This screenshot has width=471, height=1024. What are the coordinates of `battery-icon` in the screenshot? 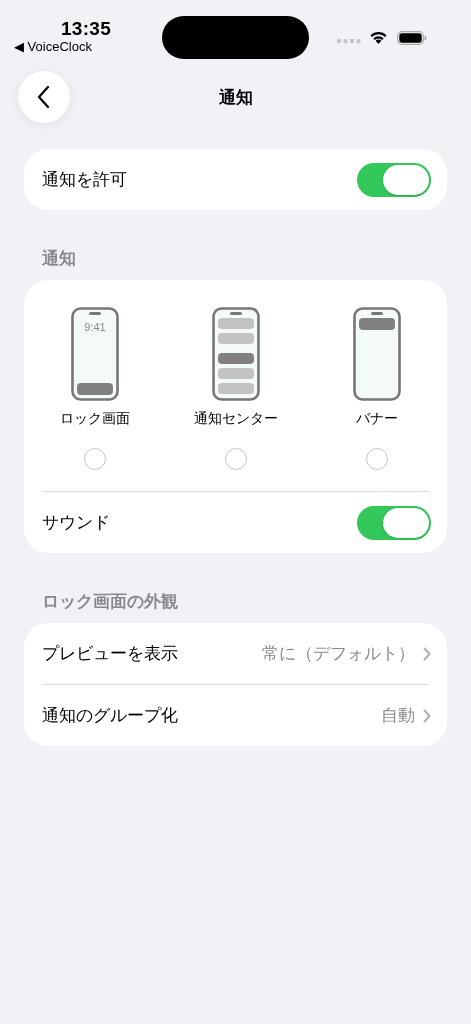 It's located at (412, 38).